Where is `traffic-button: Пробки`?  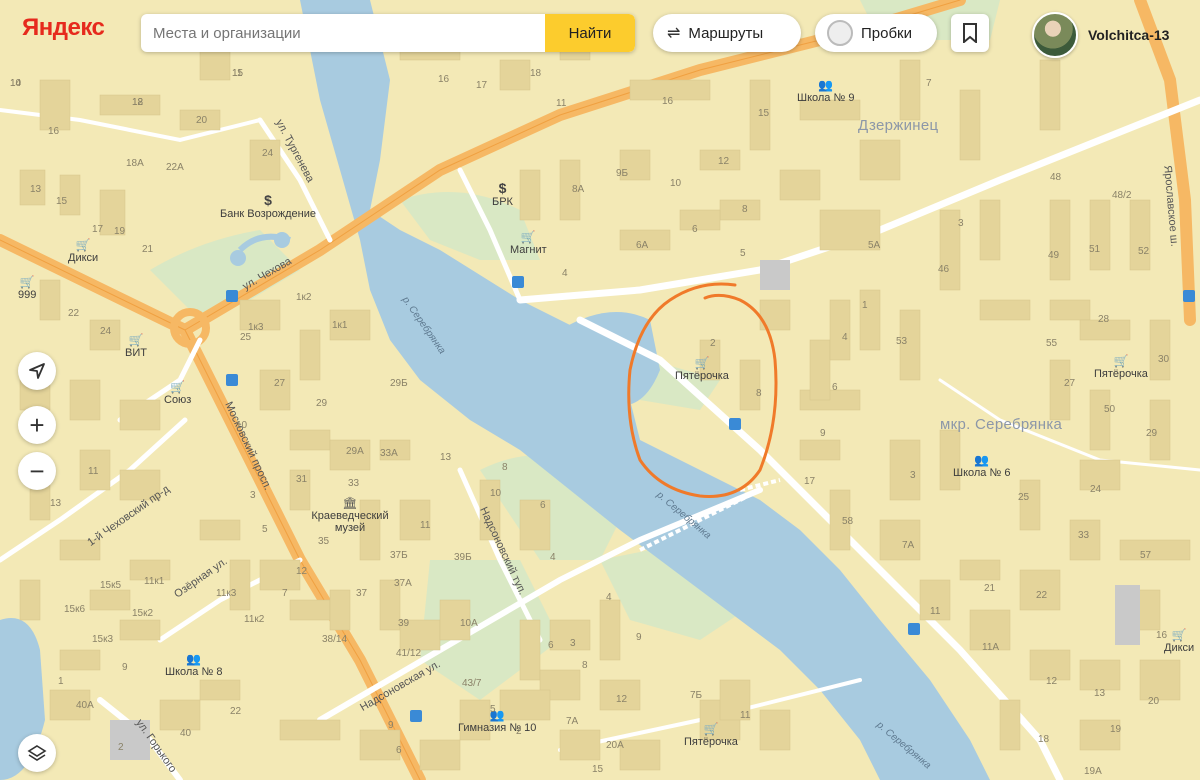
traffic-button: Пробки is located at coordinates (876, 33).